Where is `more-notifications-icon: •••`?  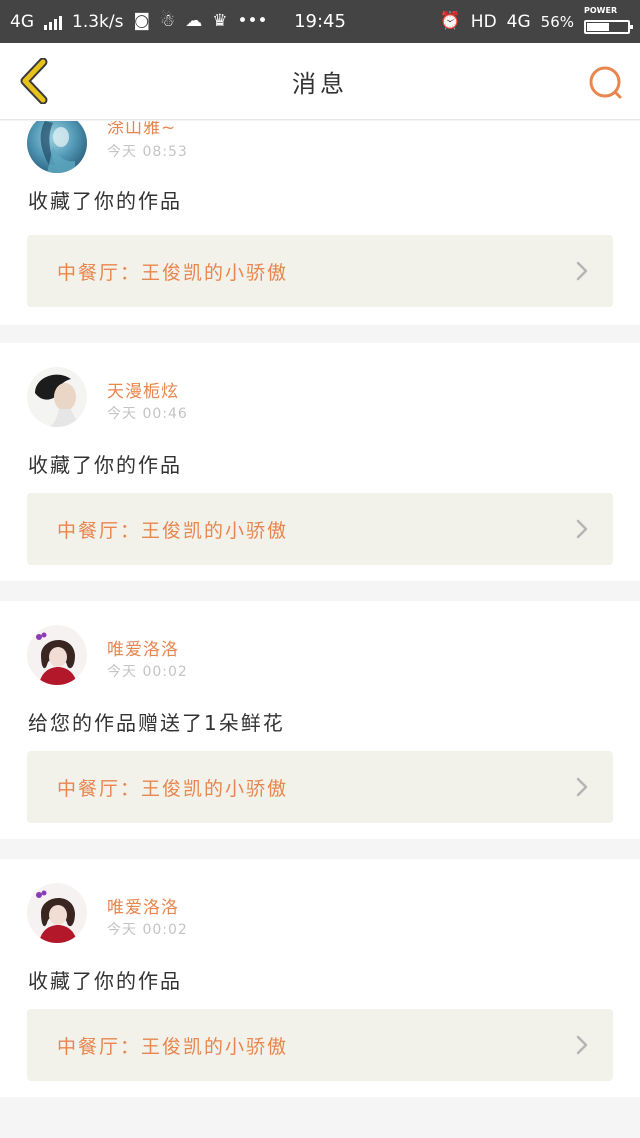
more-notifications-icon: ••• is located at coordinates (252, 21).